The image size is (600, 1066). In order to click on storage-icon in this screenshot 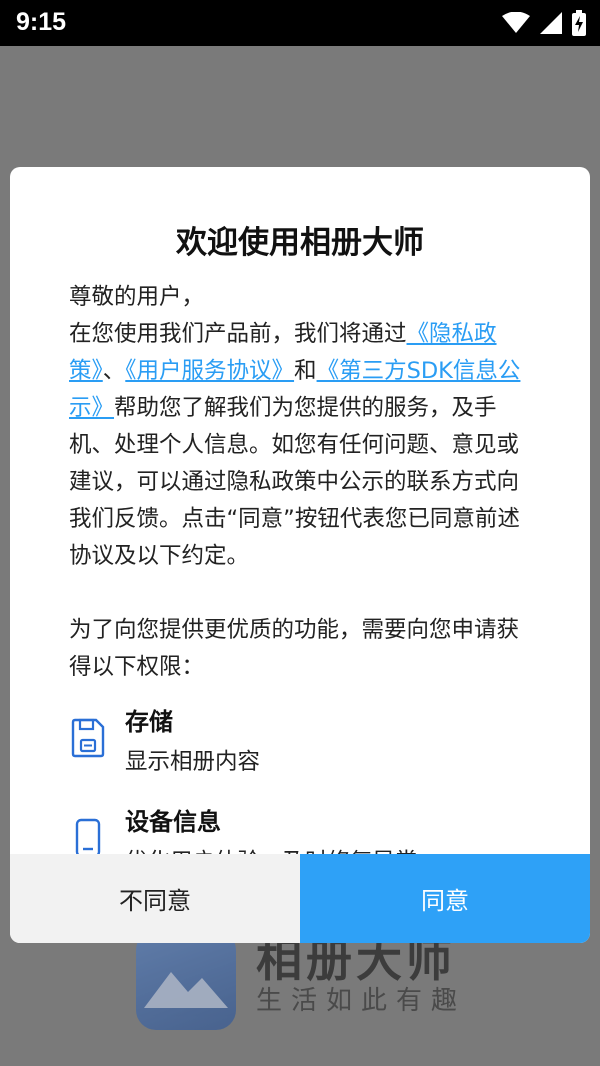, I will do `click(88, 738)`.